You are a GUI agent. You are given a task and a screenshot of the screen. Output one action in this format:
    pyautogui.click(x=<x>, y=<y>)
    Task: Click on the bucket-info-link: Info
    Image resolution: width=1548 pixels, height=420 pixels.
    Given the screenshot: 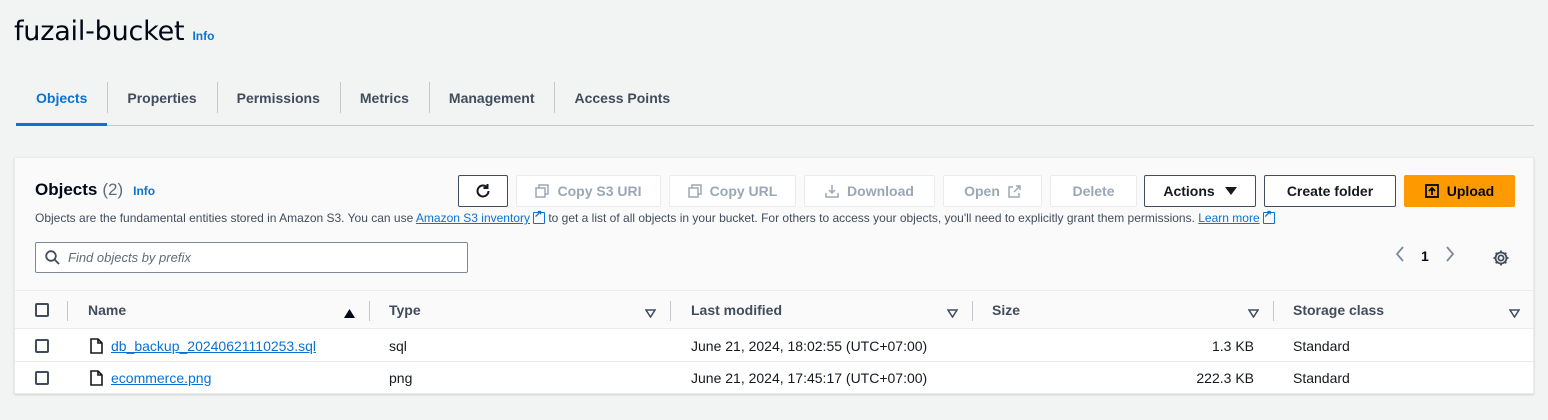 What is the action you would take?
    pyautogui.click(x=203, y=36)
    